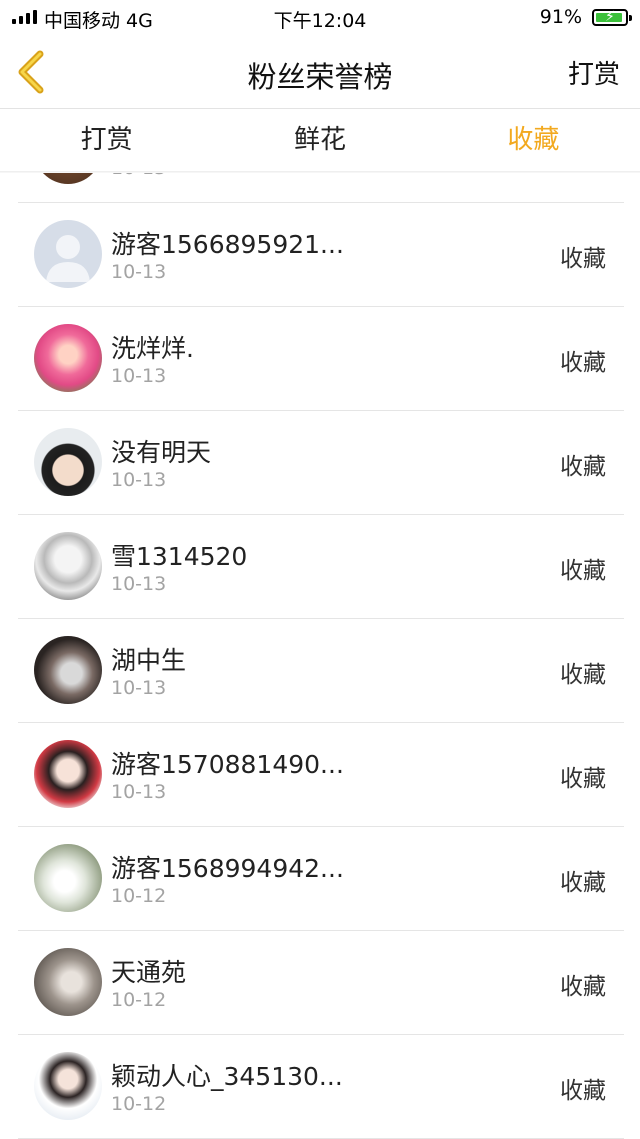 The height and width of the screenshot is (1139, 640). I want to click on tab-flowers: 鲜花, so click(319, 140).